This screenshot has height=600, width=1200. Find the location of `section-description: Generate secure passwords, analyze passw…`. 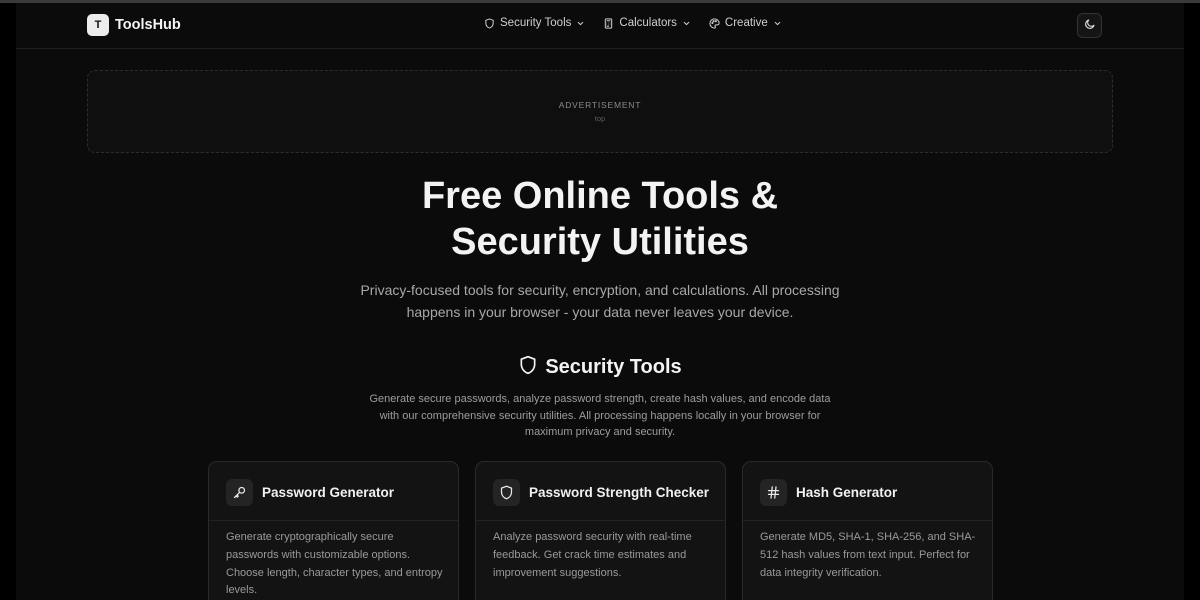

section-description: Generate secure passwords, analyze passw… is located at coordinates (600, 416).